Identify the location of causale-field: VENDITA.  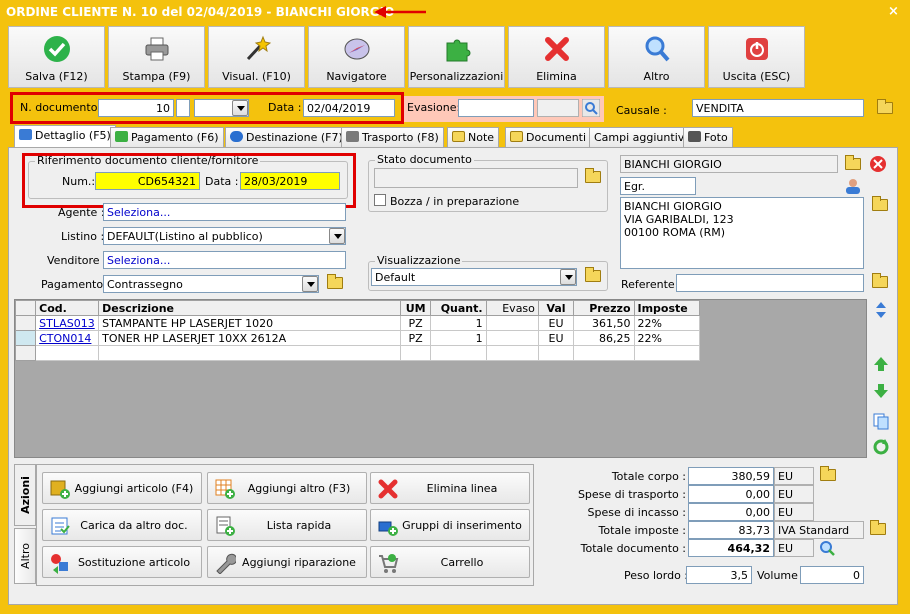
(778, 108).